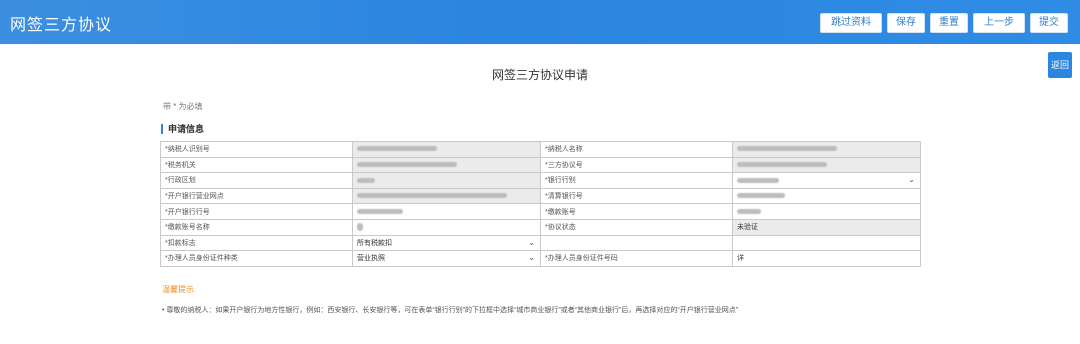 This screenshot has height=344, width=1080. What do you see at coordinates (826, 258) in the screenshot?
I see `id-number-field: 详` at bounding box center [826, 258].